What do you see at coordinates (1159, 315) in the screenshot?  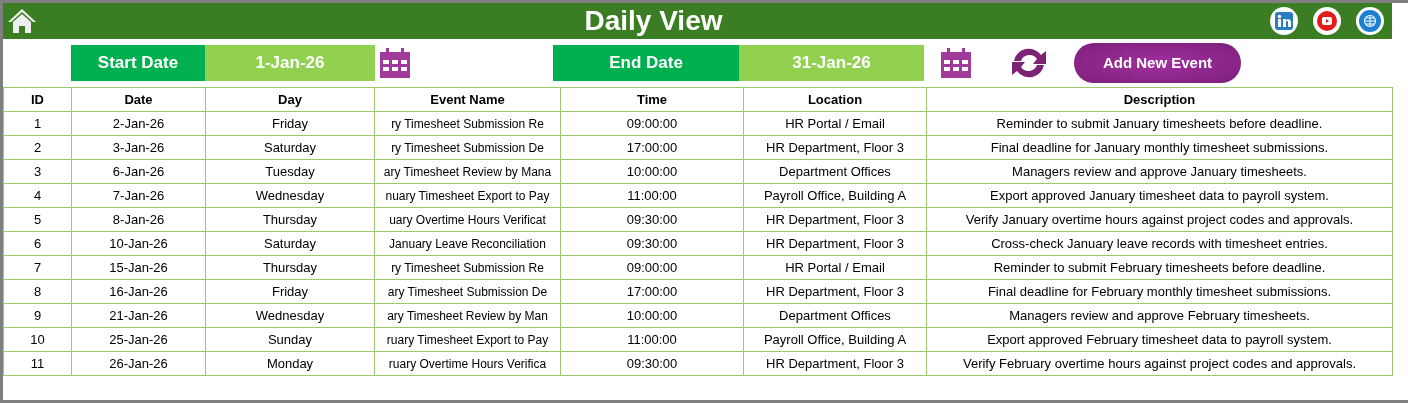 I see `table-cell: Managers review and approve February timesheets.` at bounding box center [1159, 315].